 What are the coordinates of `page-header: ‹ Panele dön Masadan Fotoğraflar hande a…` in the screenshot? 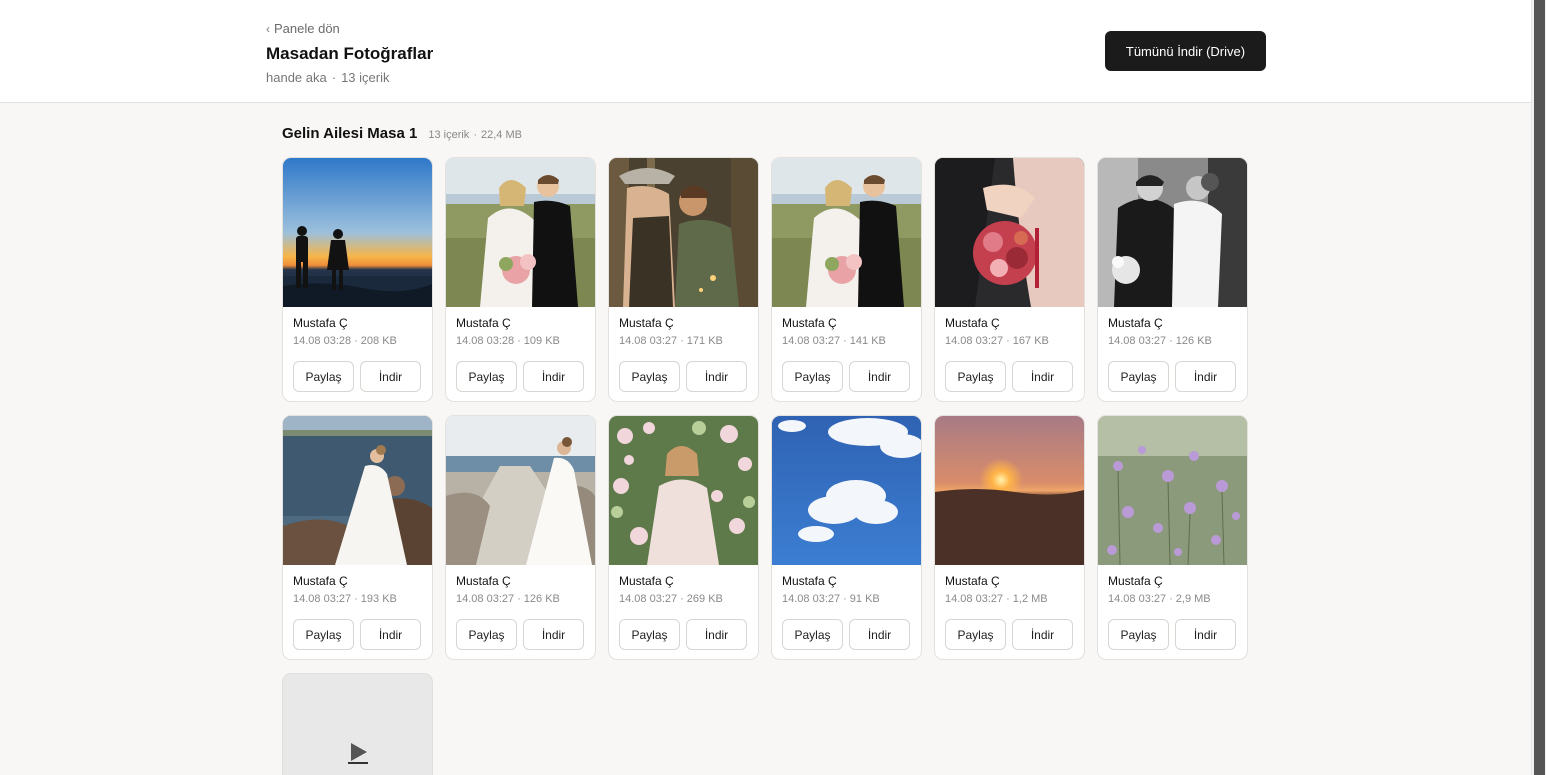 It's located at (765, 51).